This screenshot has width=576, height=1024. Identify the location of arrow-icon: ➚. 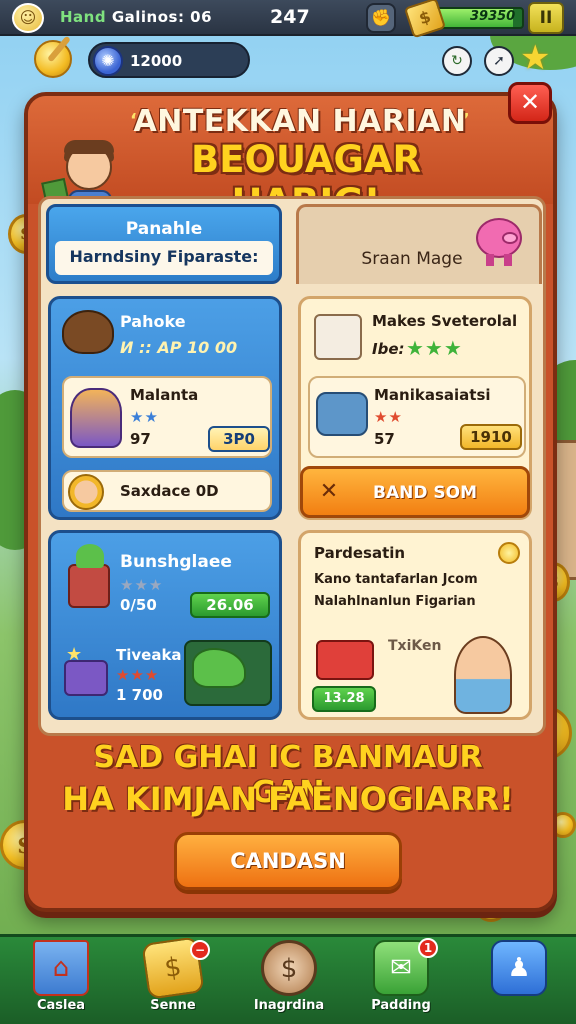
(499, 61).